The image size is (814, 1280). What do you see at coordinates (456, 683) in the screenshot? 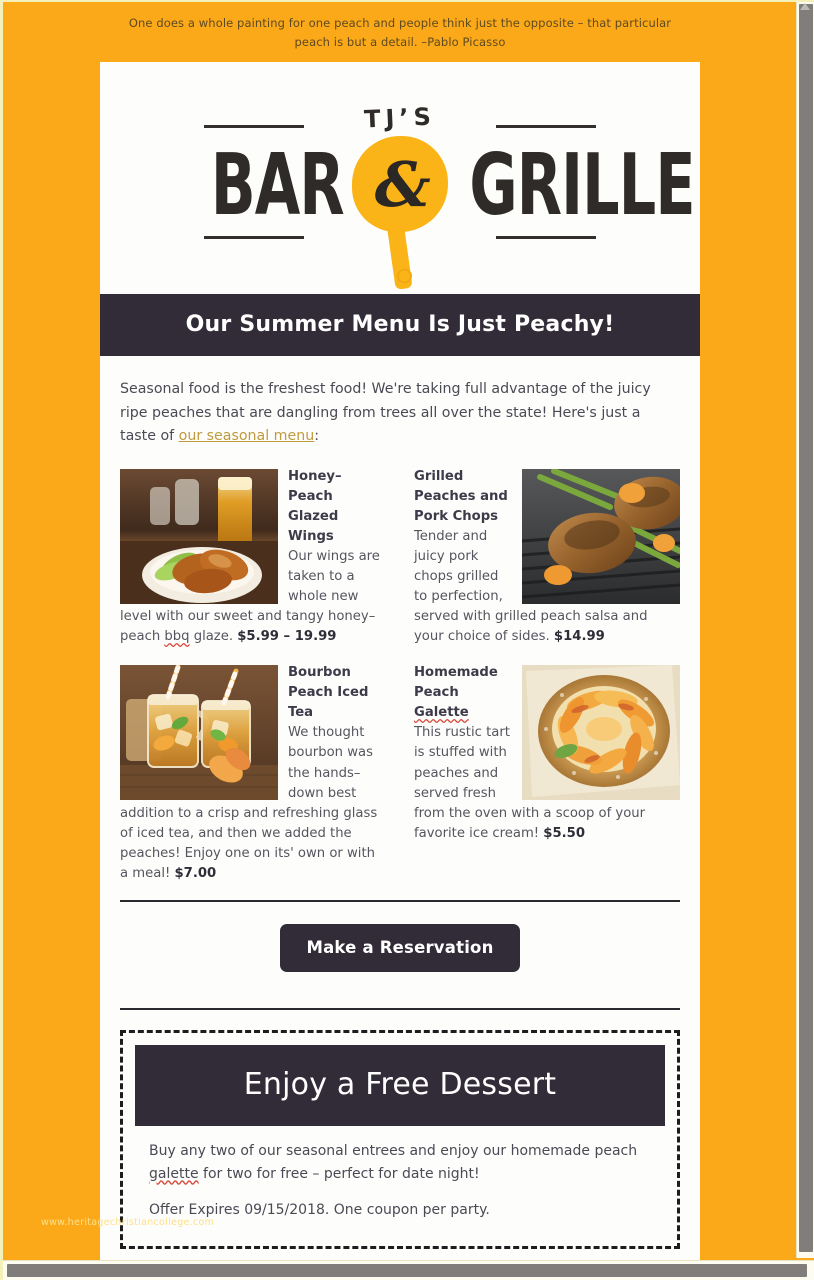
I see `dish-title-text: Homemade Peach` at bounding box center [456, 683].